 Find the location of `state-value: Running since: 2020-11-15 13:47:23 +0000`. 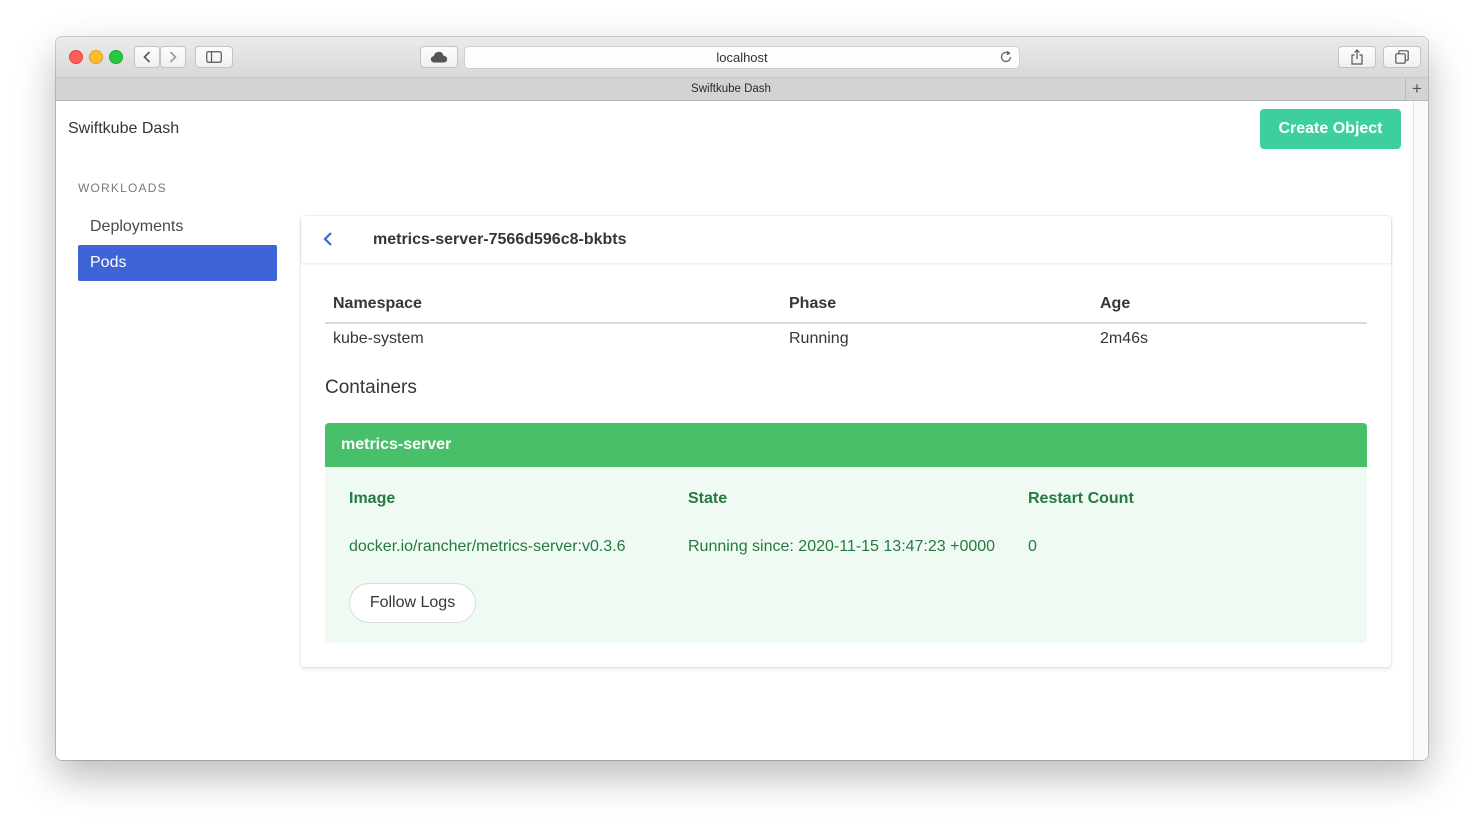

state-value: Running since: 2020-11-15 13:47:23 +0000 is located at coordinates (842, 546).